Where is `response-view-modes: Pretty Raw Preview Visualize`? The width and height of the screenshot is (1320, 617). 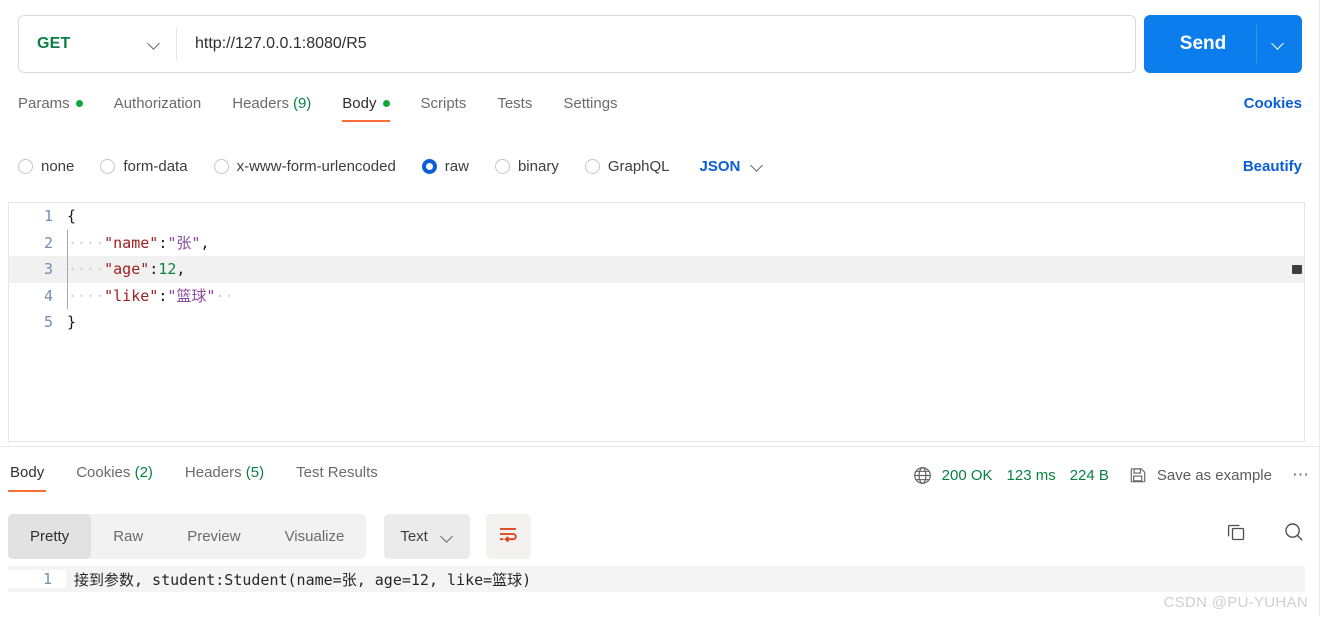 response-view-modes: Pretty Raw Preview Visualize is located at coordinates (187, 536).